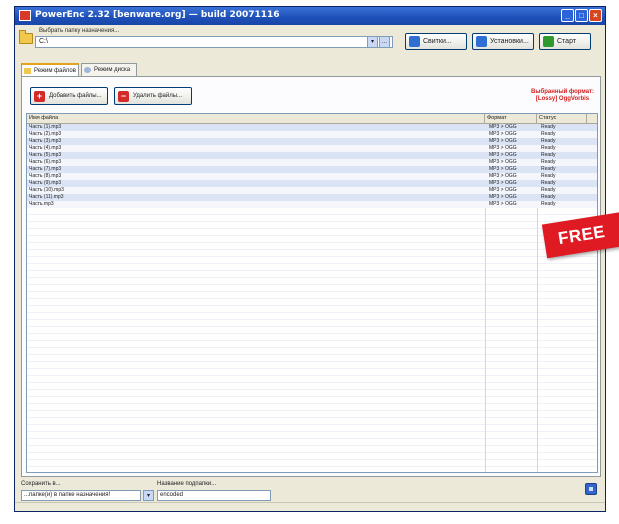 This screenshot has width=619, height=524. Describe the element at coordinates (39, 96) in the screenshot. I see `add-icon: +` at that location.